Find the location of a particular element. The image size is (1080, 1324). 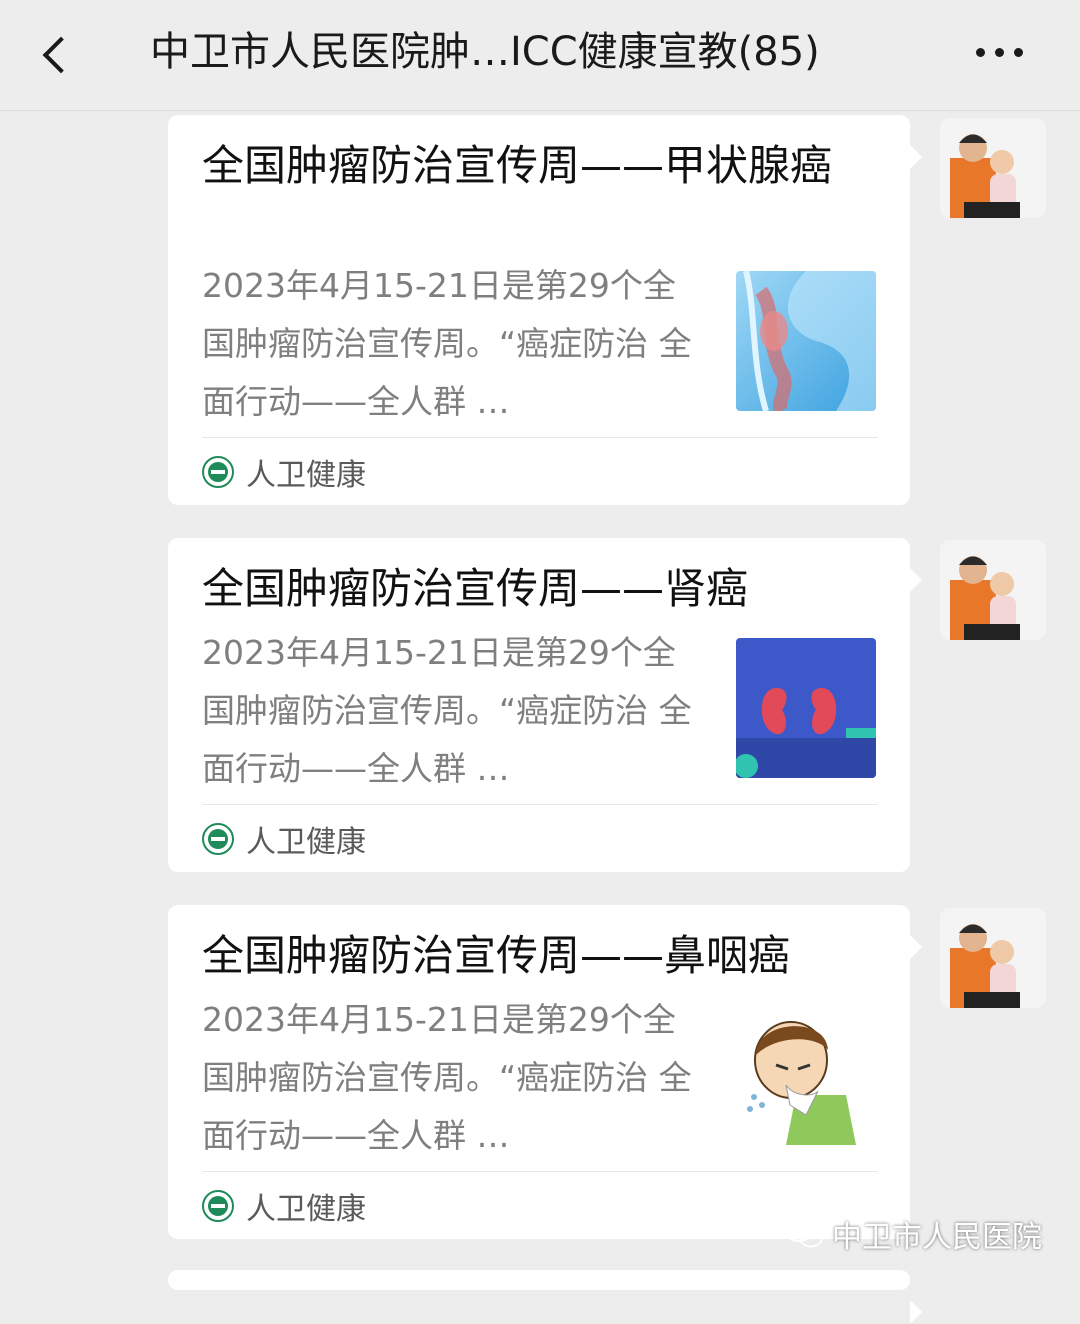

chat-header: 中卫市人民医院肿…ICC健康宣教(85) is located at coordinates (540, 55).